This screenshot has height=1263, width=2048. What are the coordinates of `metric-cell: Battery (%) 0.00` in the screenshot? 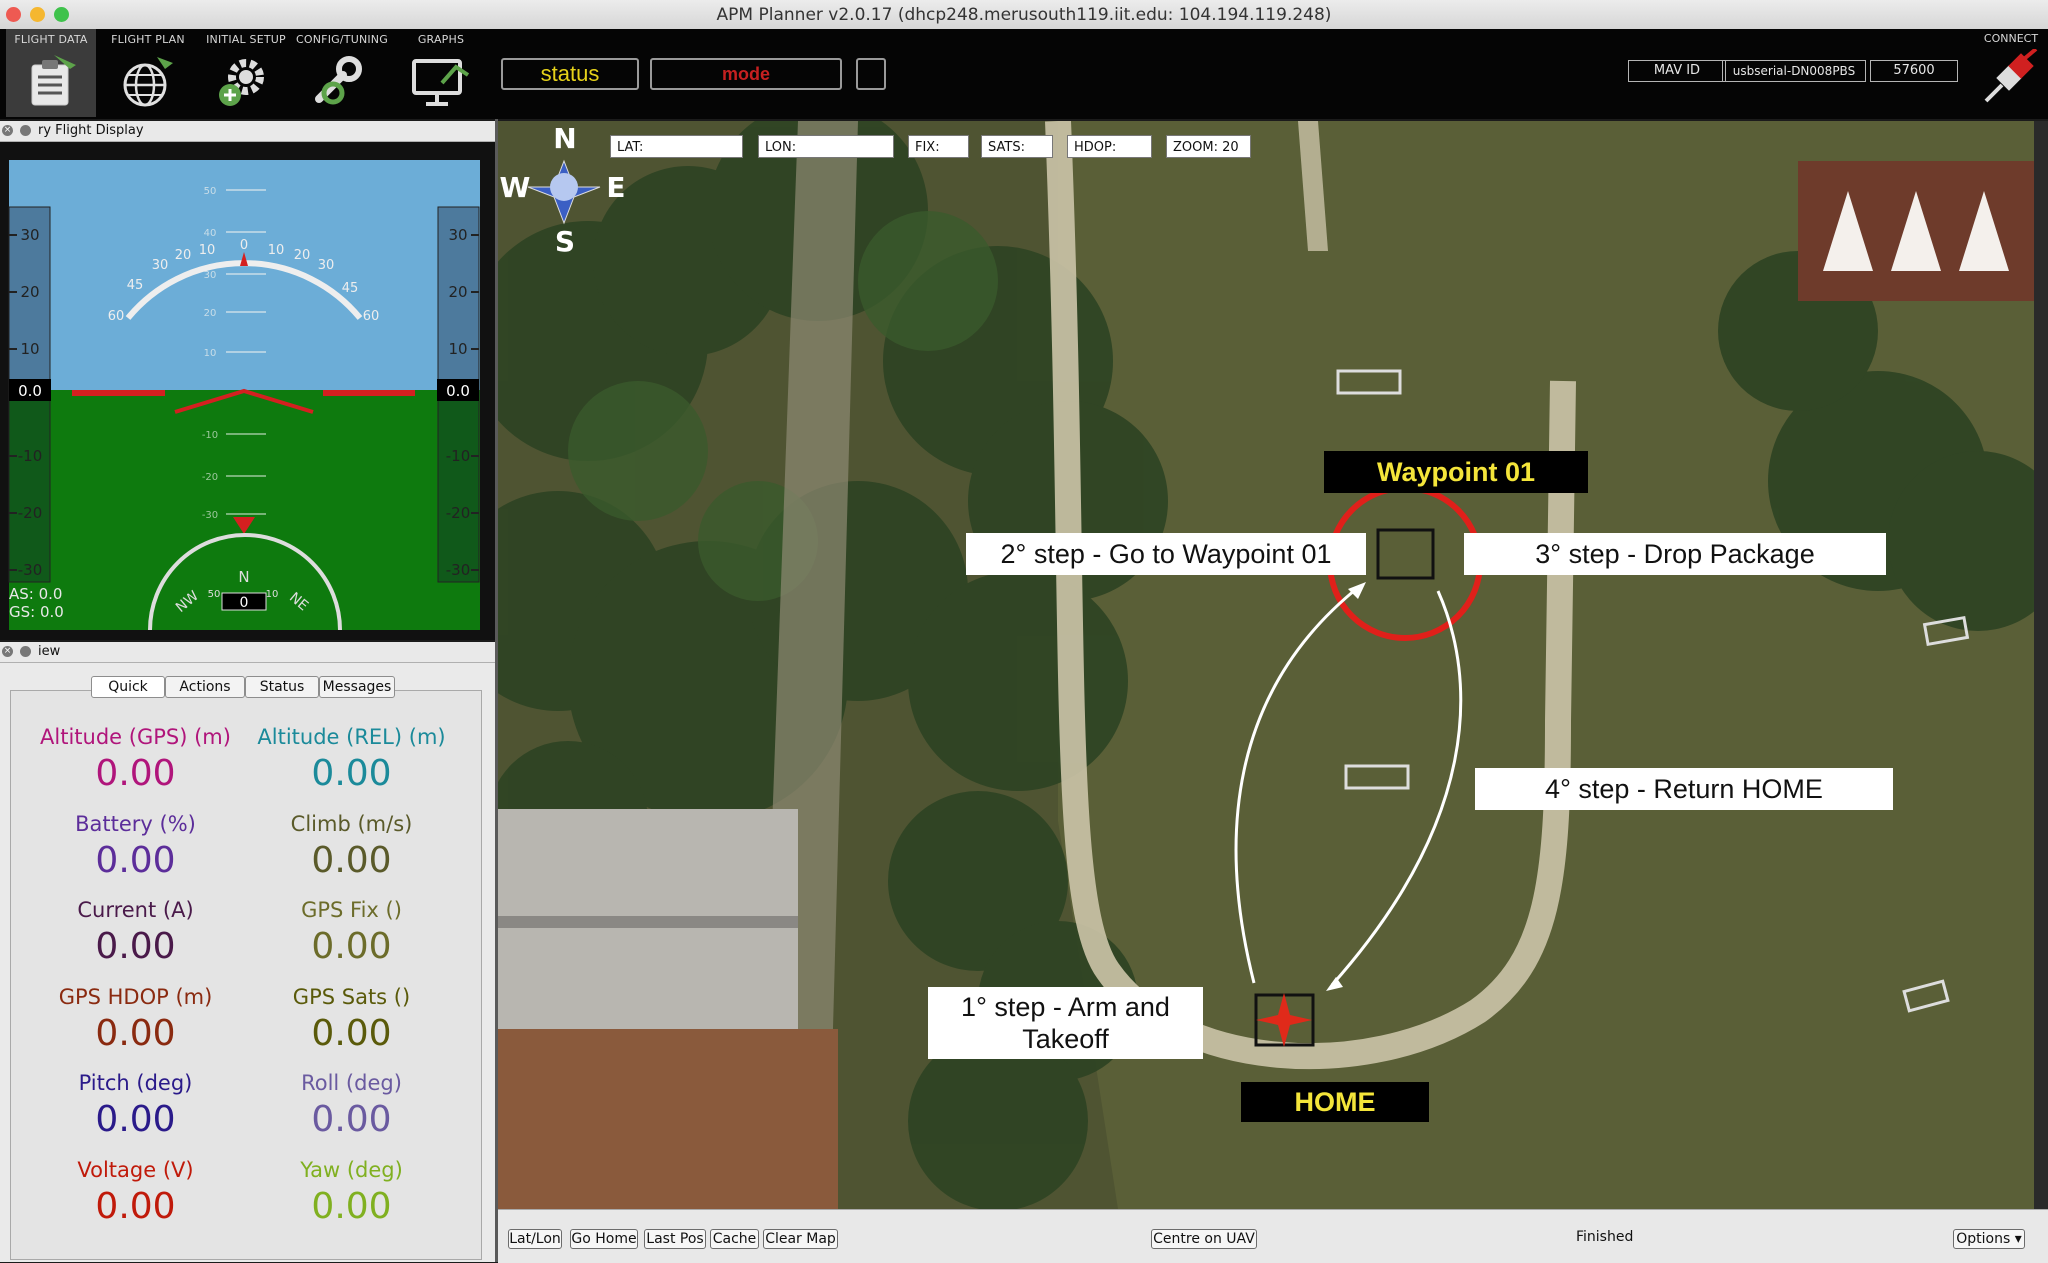 It's located at (135, 846).